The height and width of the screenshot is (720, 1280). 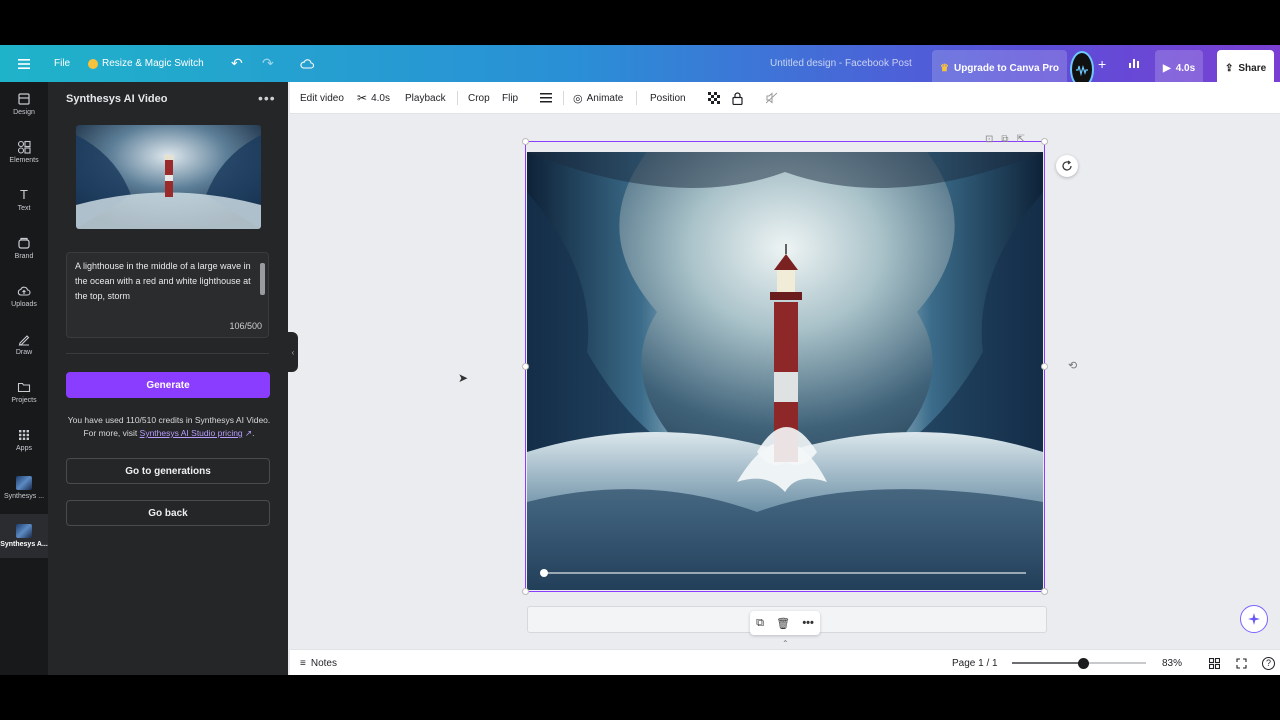 What do you see at coordinates (841, 63) in the screenshot?
I see `design-title: Untitled design - Facebook Post` at bounding box center [841, 63].